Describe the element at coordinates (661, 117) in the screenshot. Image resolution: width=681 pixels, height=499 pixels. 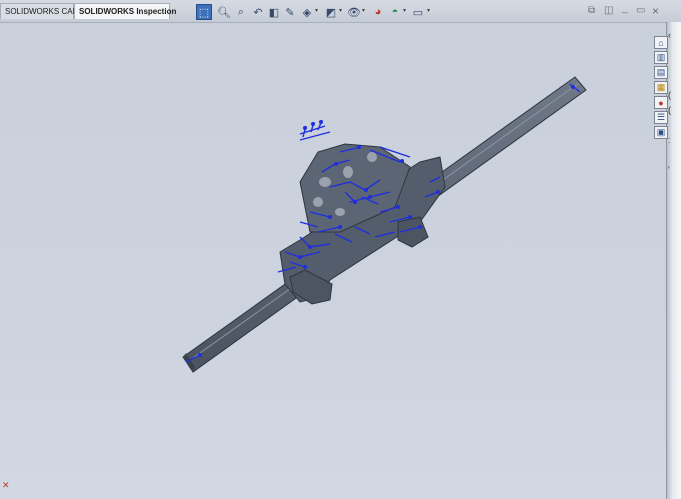
I see `custom-properties-icon: ☰` at that location.